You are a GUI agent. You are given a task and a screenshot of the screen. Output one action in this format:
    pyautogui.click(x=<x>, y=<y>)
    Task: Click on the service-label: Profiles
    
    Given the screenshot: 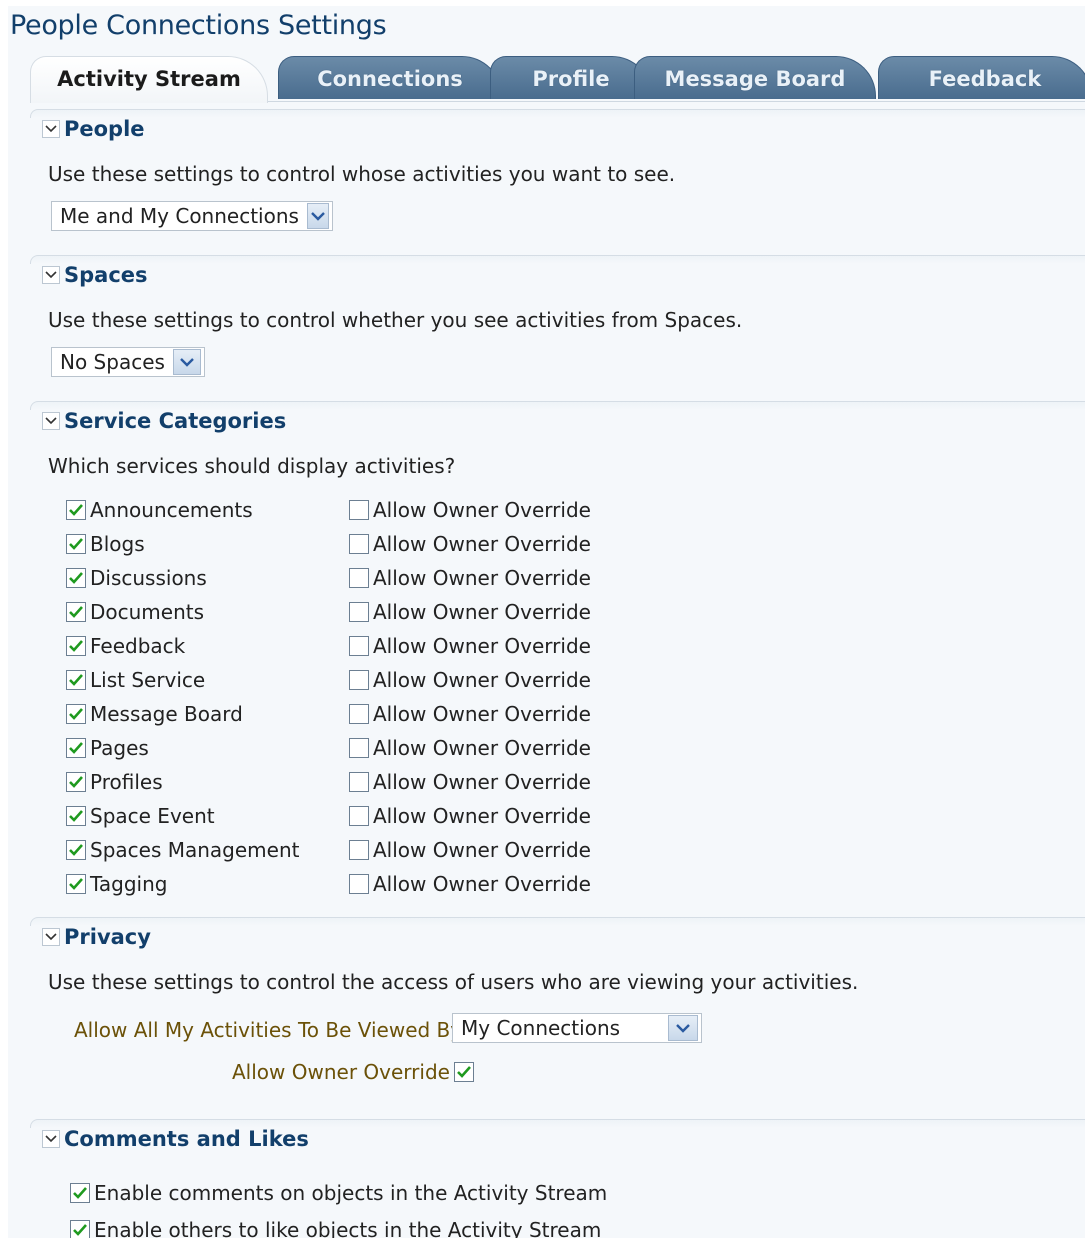 What is the action you would take?
    pyautogui.click(x=126, y=782)
    